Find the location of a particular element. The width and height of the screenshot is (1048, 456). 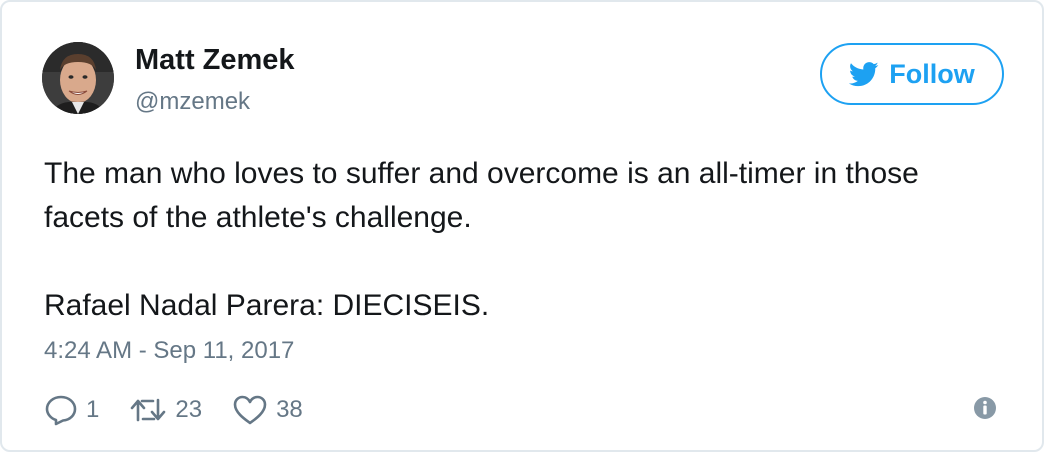

like-button: 38 is located at coordinates (267, 410).